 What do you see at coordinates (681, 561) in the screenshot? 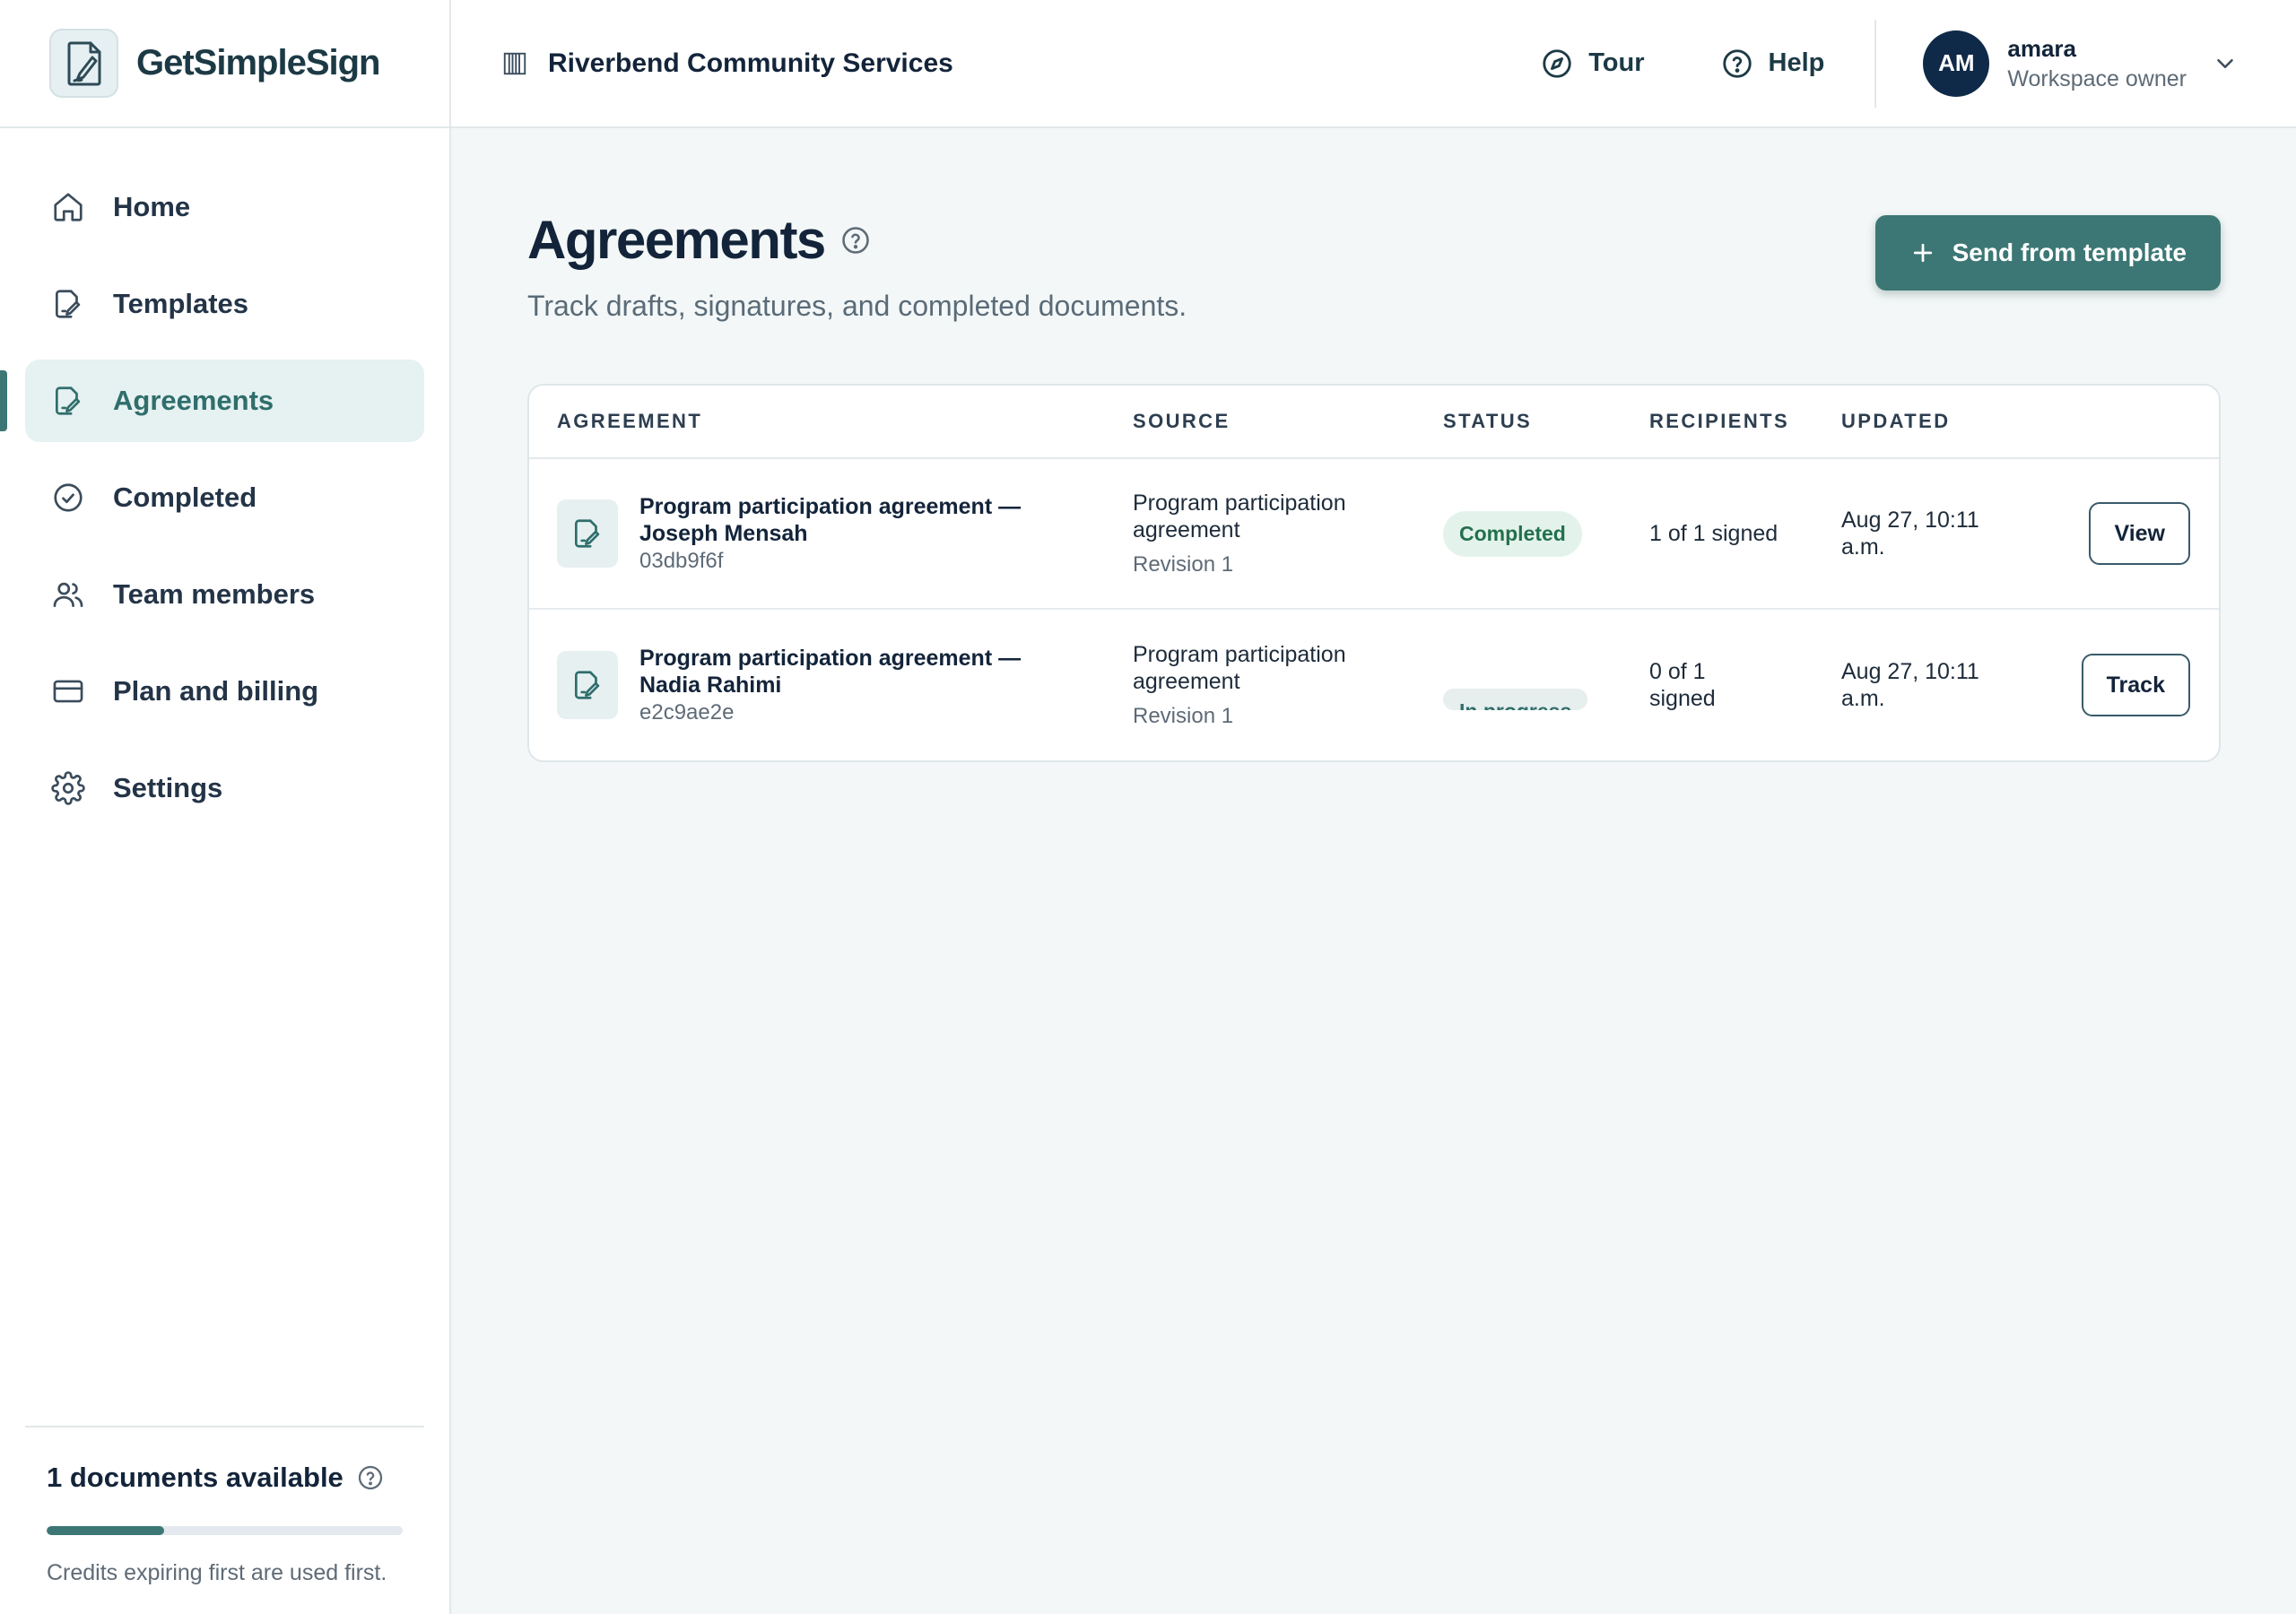
I see `agreement-id: 03db9f6f` at bounding box center [681, 561].